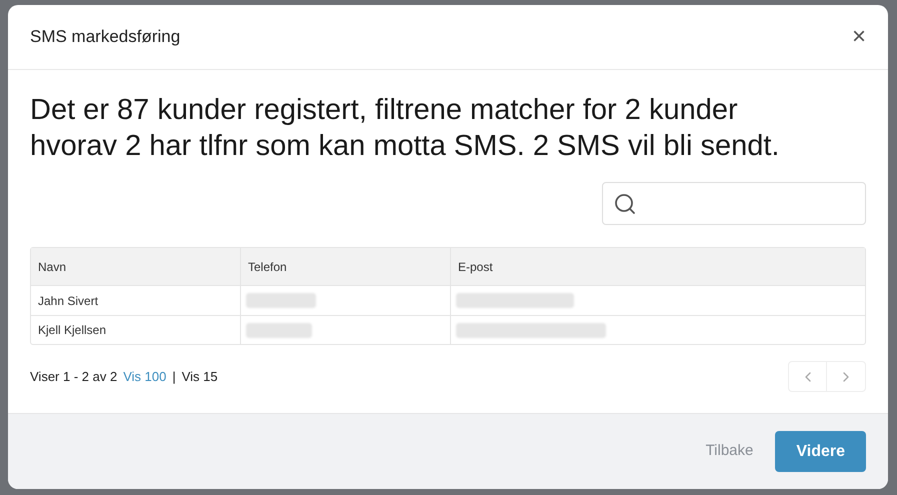 Image resolution: width=897 pixels, height=495 pixels. What do you see at coordinates (475, 267) in the screenshot?
I see `column-header: E-post` at bounding box center [475, 267].